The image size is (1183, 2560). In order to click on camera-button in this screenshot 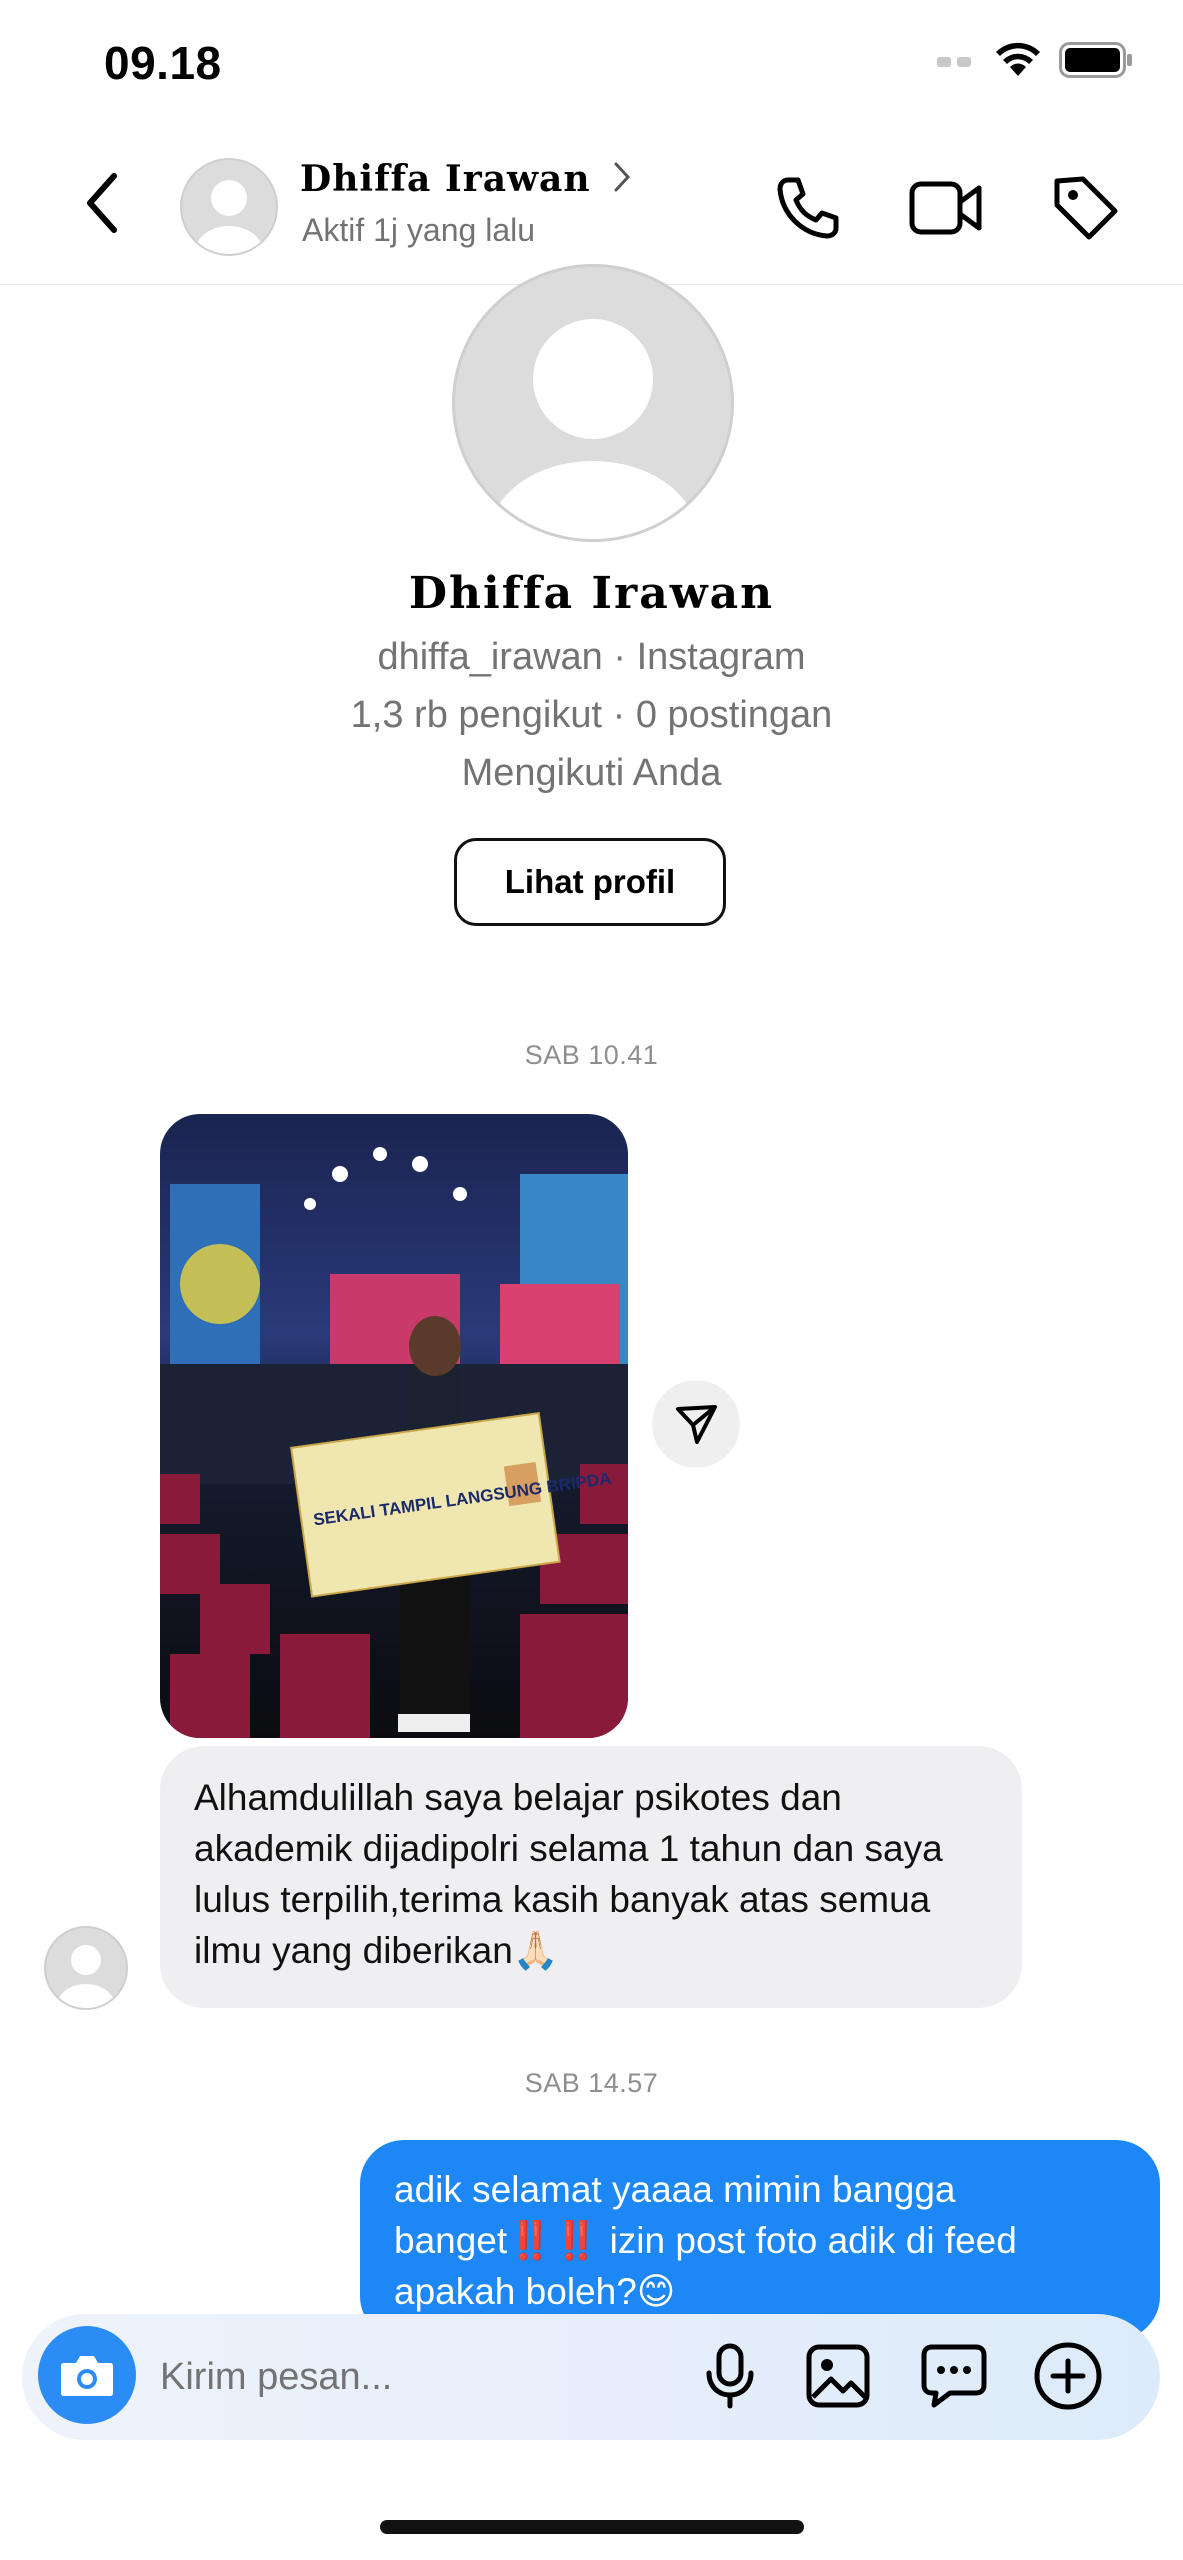, I will do `click(87, 2375)`.